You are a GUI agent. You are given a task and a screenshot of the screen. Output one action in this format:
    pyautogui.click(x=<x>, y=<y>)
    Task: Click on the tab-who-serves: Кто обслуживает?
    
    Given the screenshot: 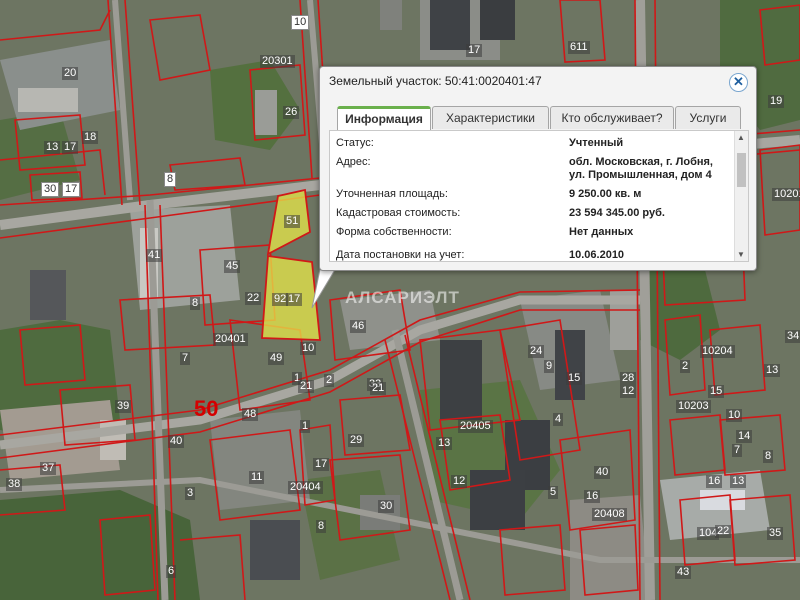 What is the action you would take?
    pyautogui.click(x=612, y=117)
    